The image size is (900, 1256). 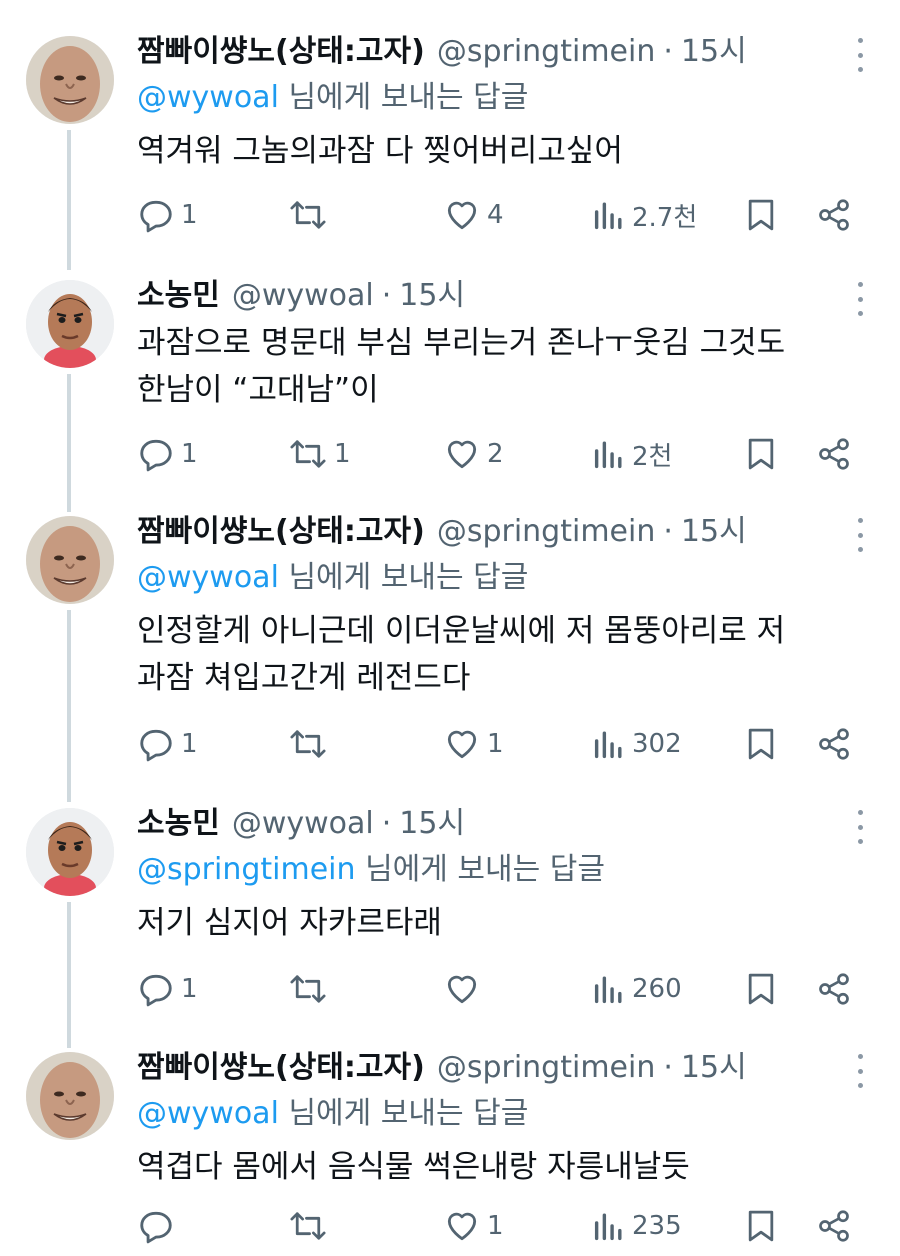 What do you see at coordinates (462, 989) in the screenshot?
I see `heart-icon` at bounding box center [462, 989].